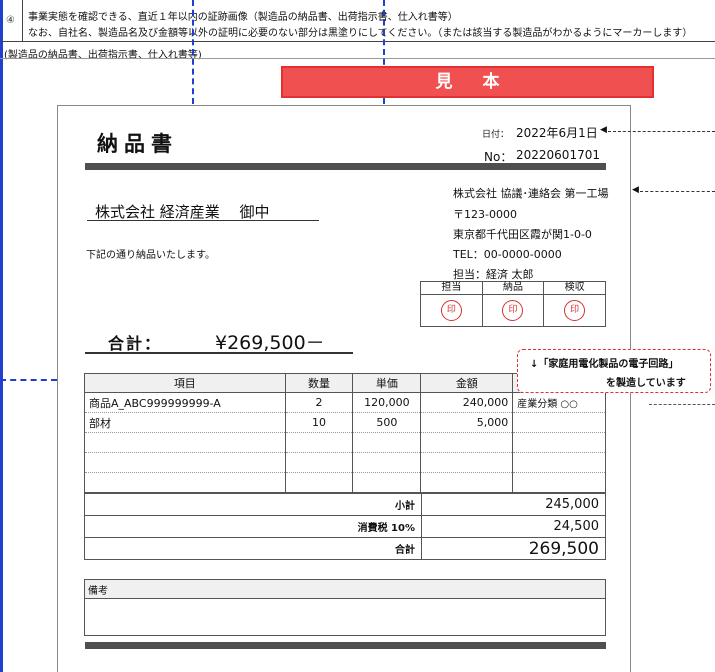 Image resolution: width=715 pixels, height=672 pixels. What do you see at coordinates (150, 255) in the screenshot?
I see `delivery-note: 下記の通り納品いたします。` at bounding box center [150, 255].